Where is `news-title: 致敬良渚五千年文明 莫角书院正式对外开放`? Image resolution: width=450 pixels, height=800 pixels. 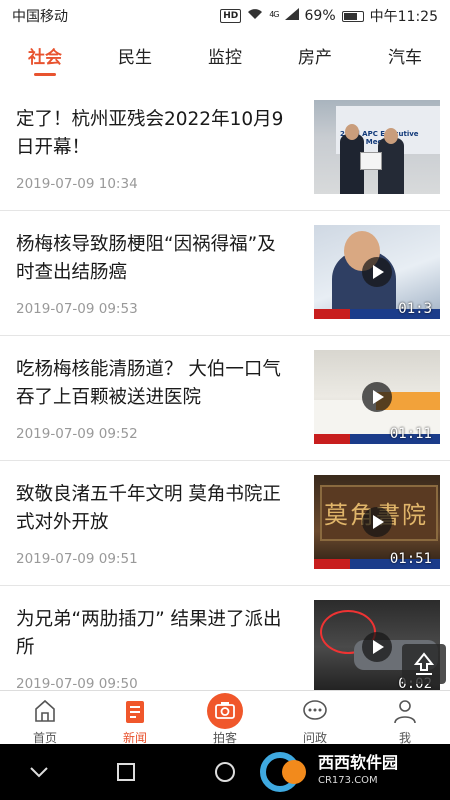
news-title: 致敬良渚五千年文明 莫角书院正式对外开放 is located at coordinates (148, 508).